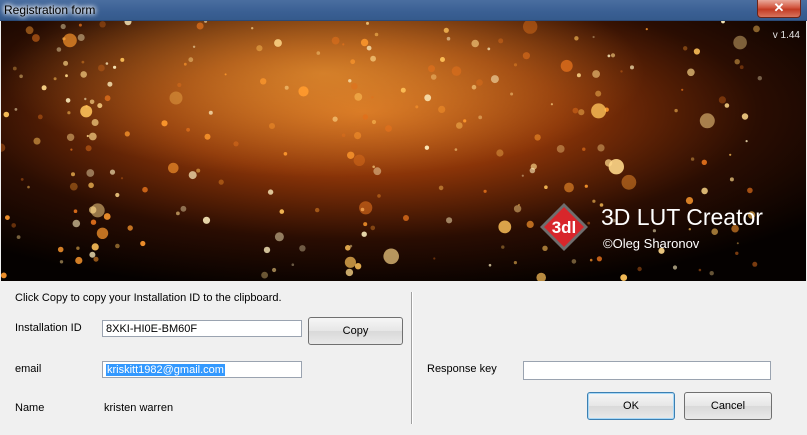 Image resolution: width=807 pixels, height=435 pixels. Describe the element at coordinates (48, 328) in the screenshot. I see `installation-id-label: Installation ID` at that location.